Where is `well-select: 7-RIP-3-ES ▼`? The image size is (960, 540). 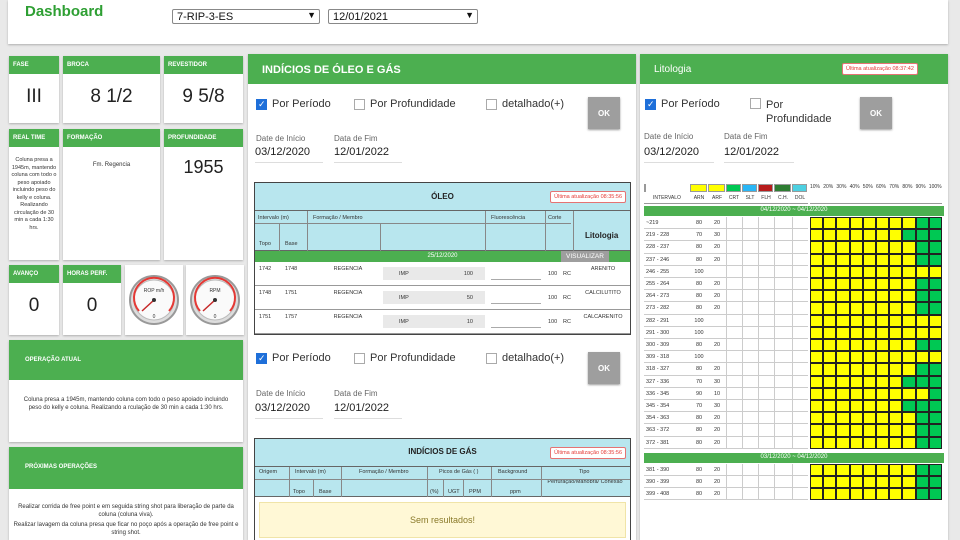 well-select: 7-RIP-3-ES ▼ is located at coordinates (246, 16).